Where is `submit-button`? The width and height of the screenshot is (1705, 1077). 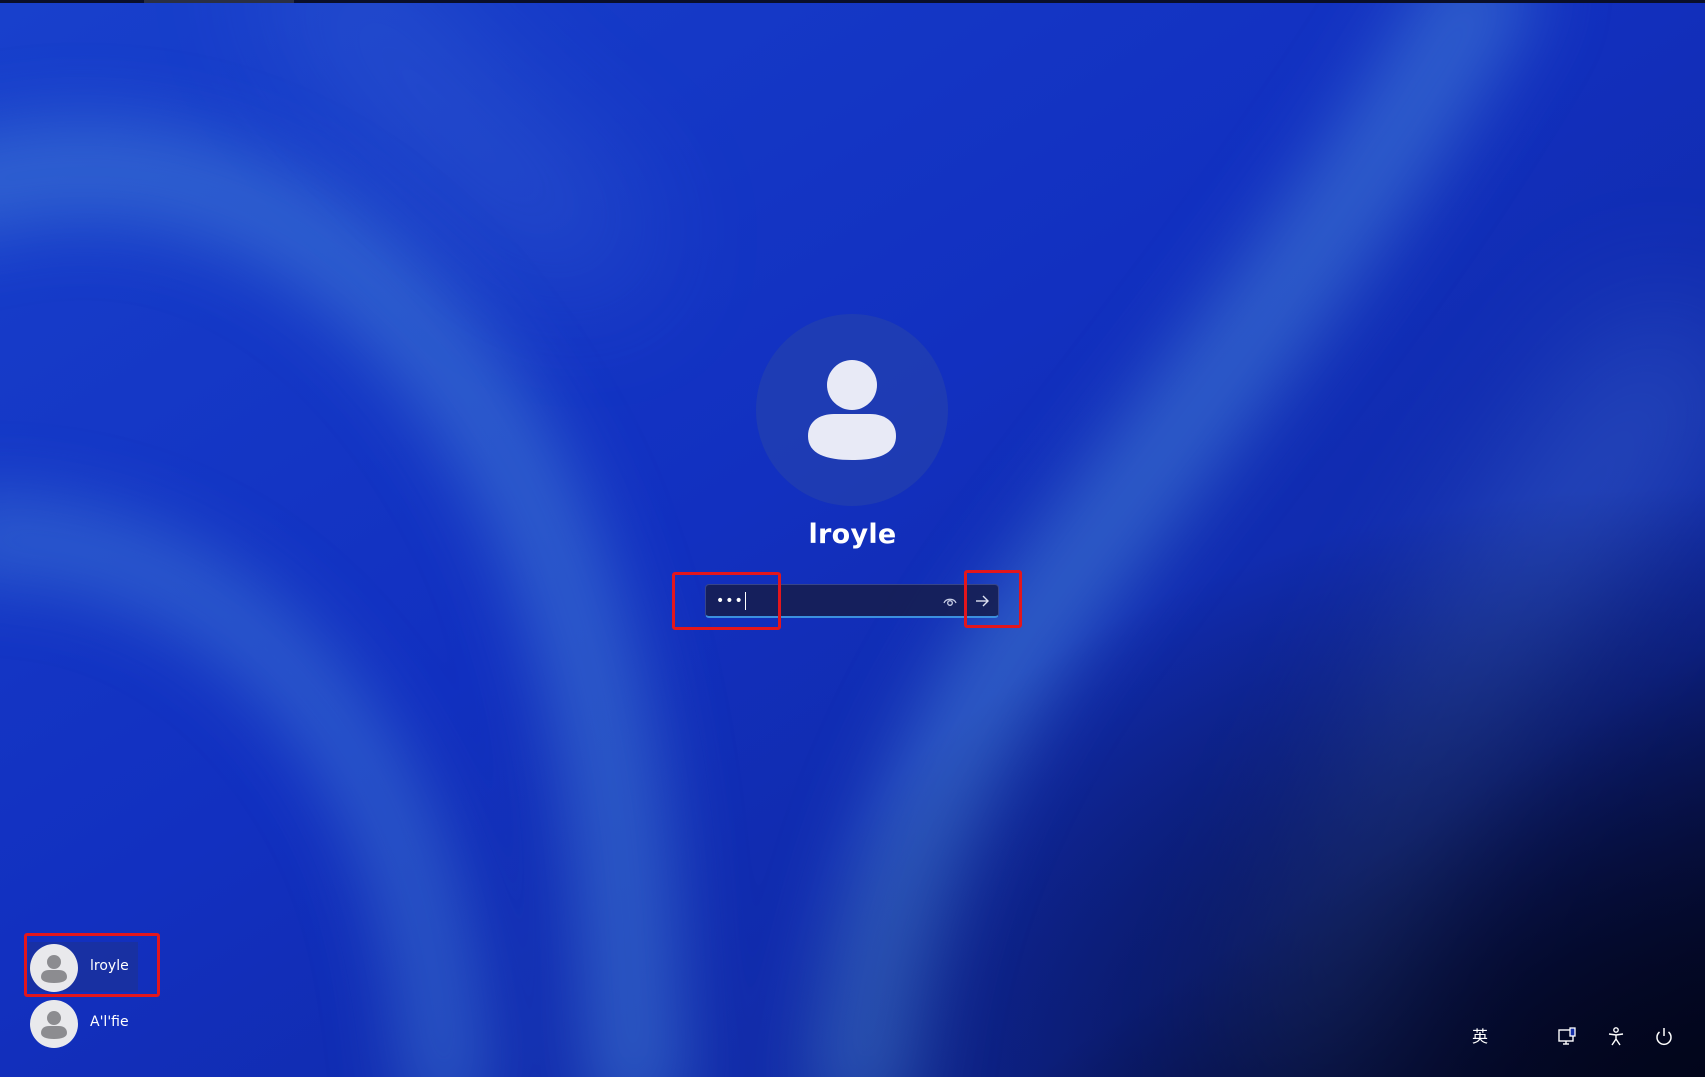 submit-button is located at coordinates (982, 601).